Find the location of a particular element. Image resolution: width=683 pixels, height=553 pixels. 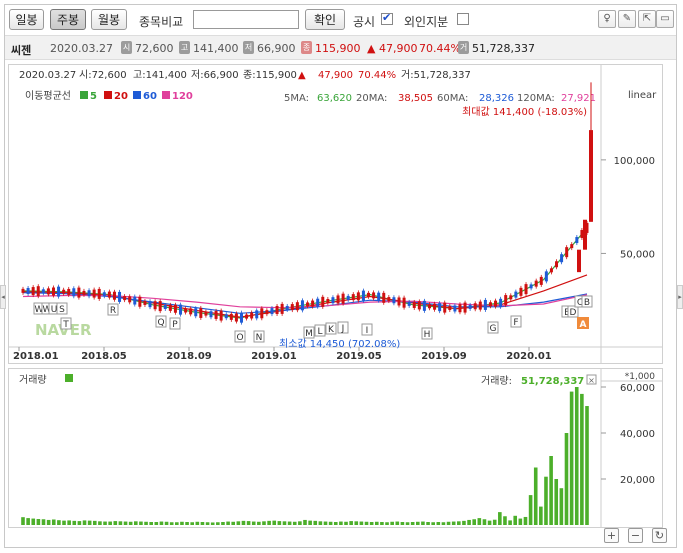

ma20-value-label: 20MA: is located at coordinates (371, 98).